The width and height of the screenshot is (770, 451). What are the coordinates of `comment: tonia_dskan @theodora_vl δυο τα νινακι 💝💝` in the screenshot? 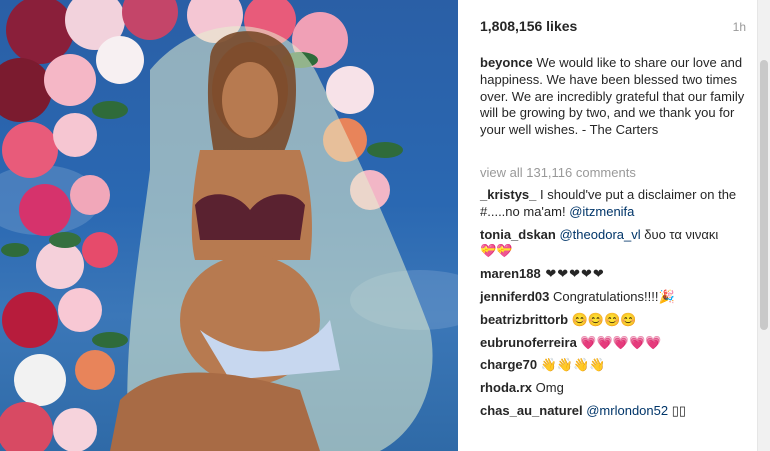 It's located at (616, 244).